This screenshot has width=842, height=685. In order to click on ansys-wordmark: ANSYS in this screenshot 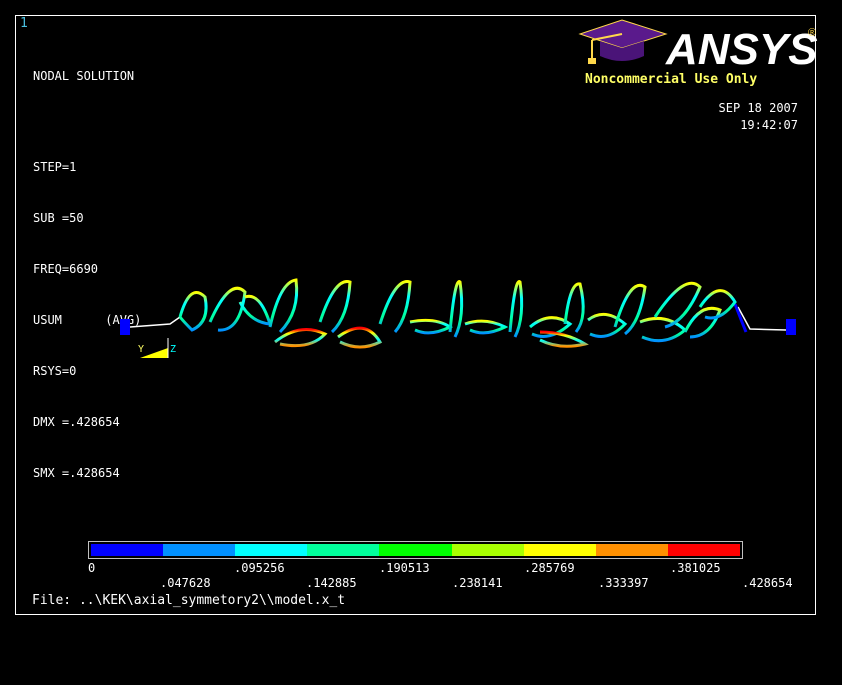, I will do `click(741, 48)`.